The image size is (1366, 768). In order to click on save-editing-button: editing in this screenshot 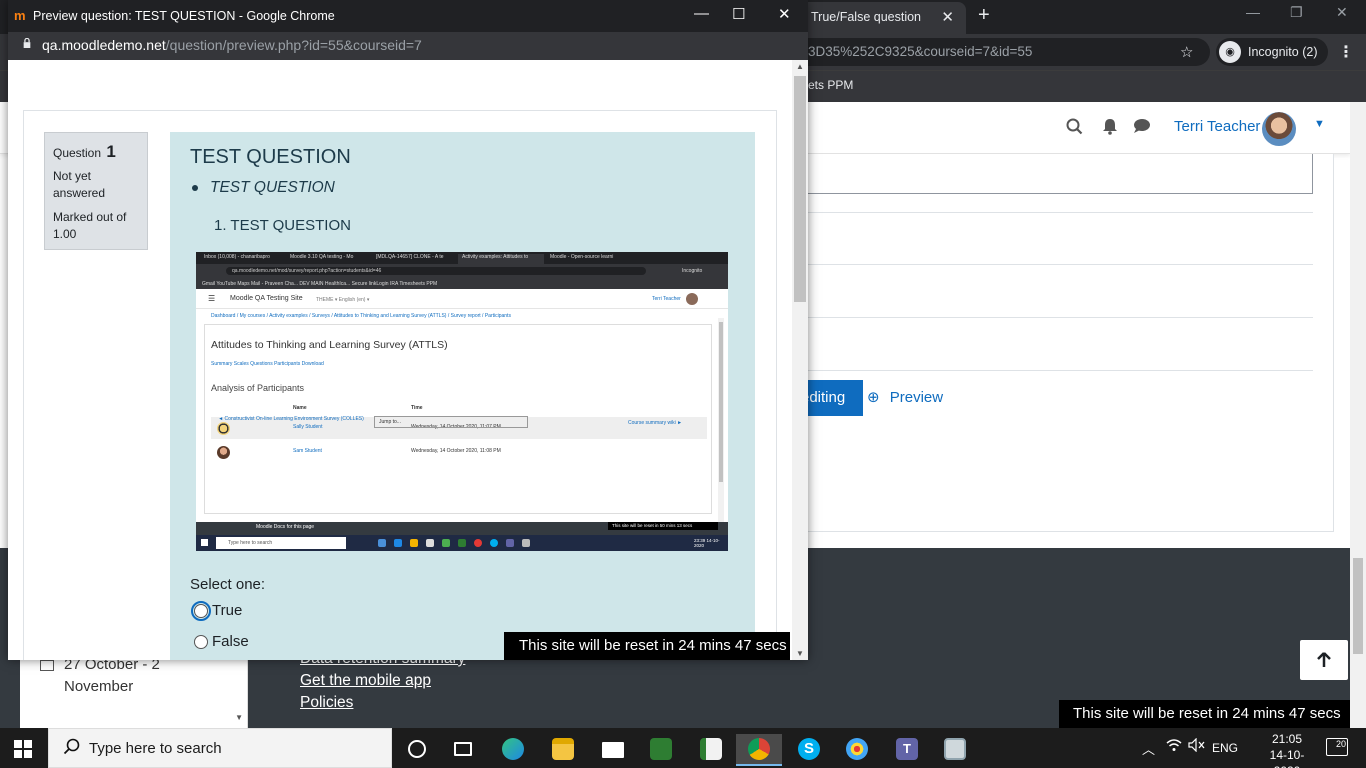, I will do `click(832, 398)`.